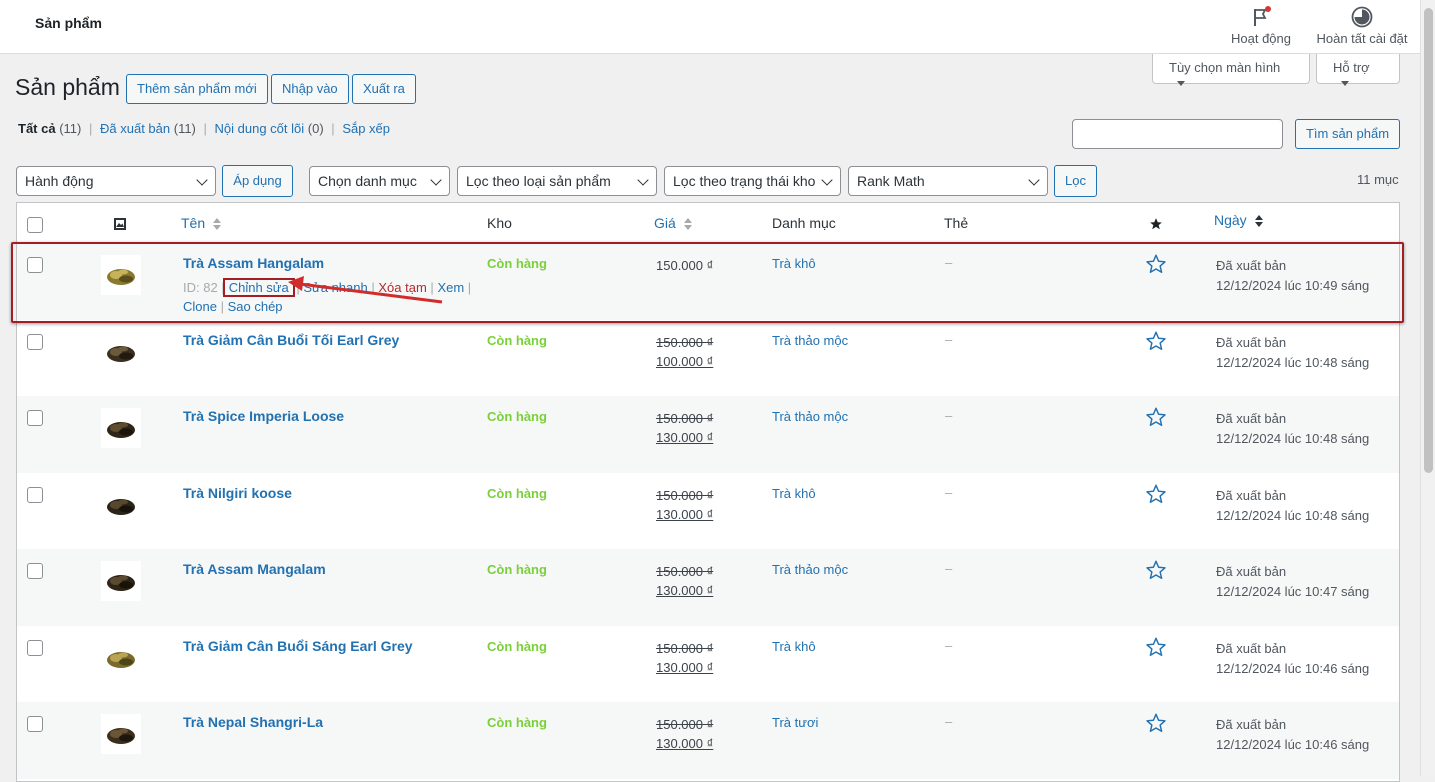 The height and width of the screenshot is (782, 1435). What do you see at coordinates (1238, 220) in the screenshot?
I see `column-date-header: Ngày` at bounding box center [1238, 220].